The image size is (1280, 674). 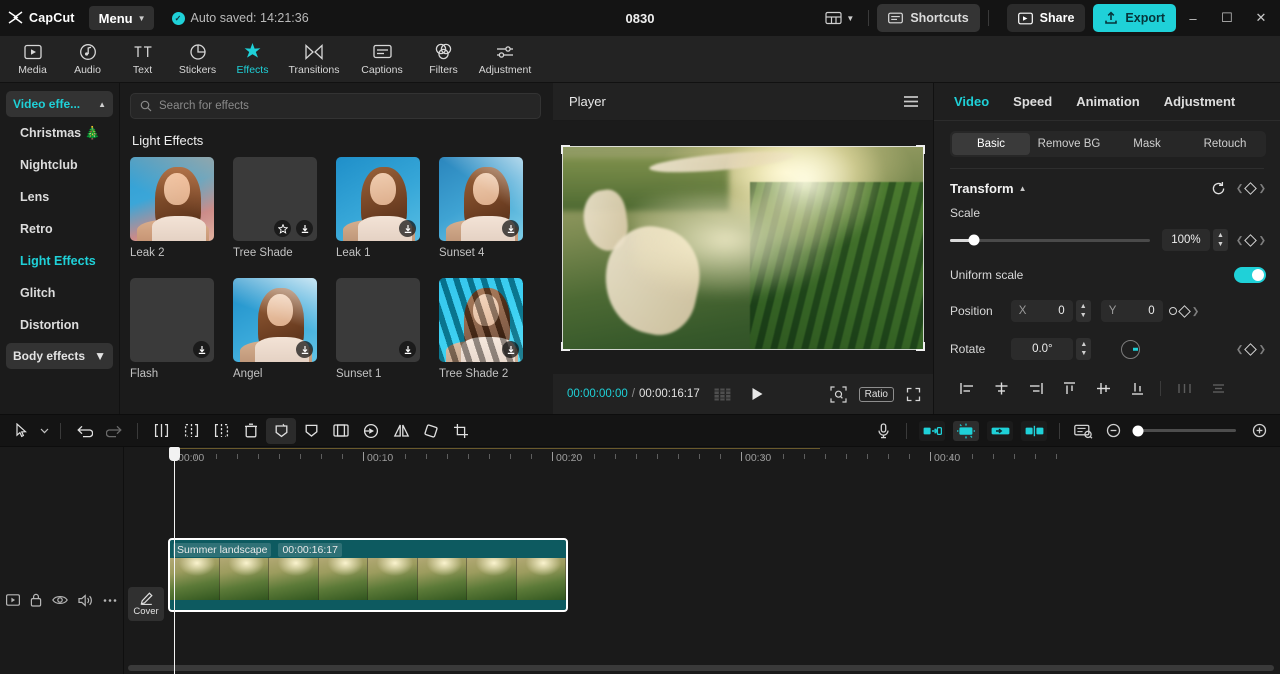 What do you see at coordinates (1108, 102) in the screenshot?
I see `tab-animation: Animation` at bounding box center [1108, 102].